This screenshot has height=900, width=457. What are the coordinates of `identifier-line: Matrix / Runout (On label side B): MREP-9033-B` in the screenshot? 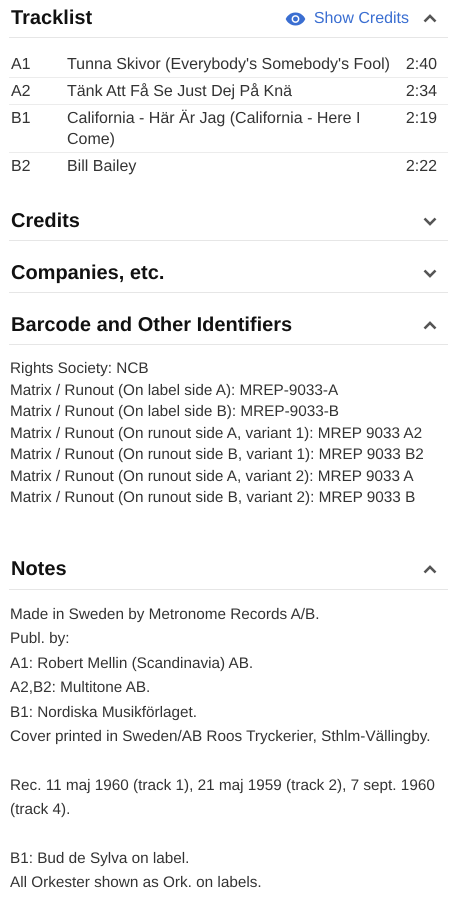 It's located at (175, 412).